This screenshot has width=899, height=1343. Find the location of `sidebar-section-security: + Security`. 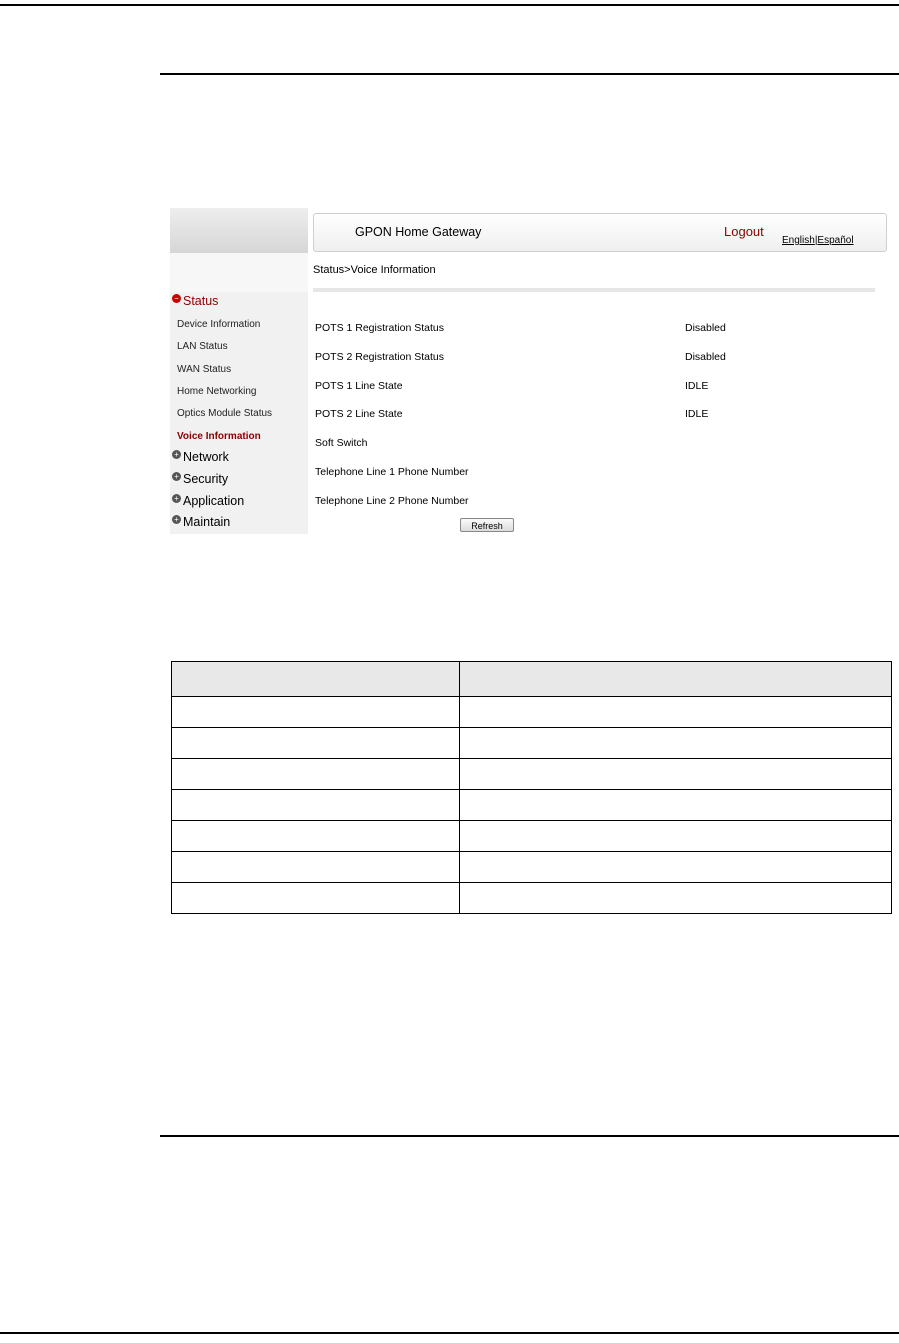

sidebar-section-security: + Security is located at coordinates (200, 478).